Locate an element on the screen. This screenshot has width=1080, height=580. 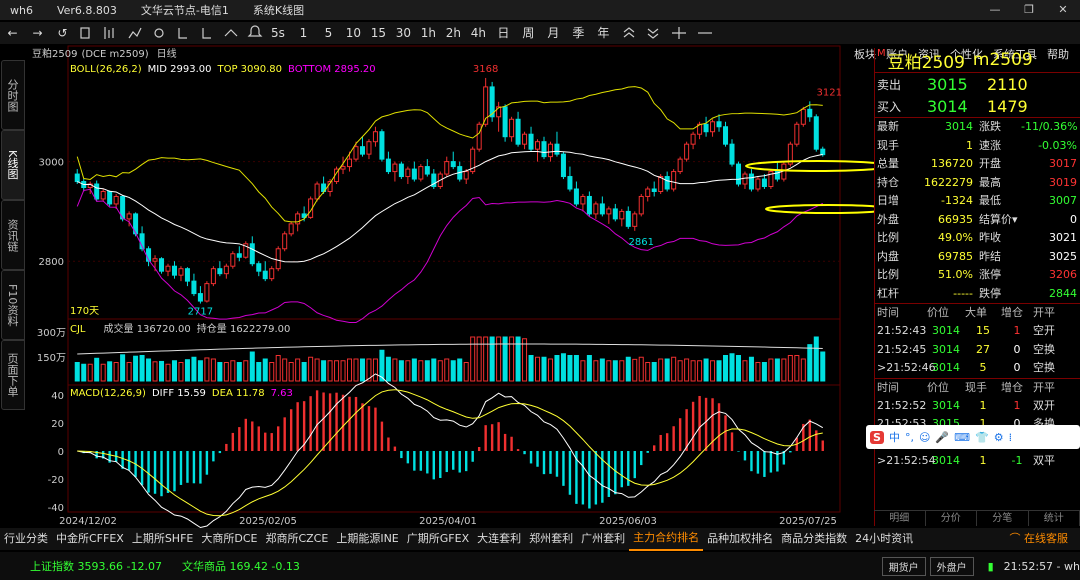
maximize-button: ❐ is located at coordinates (1029, 10).